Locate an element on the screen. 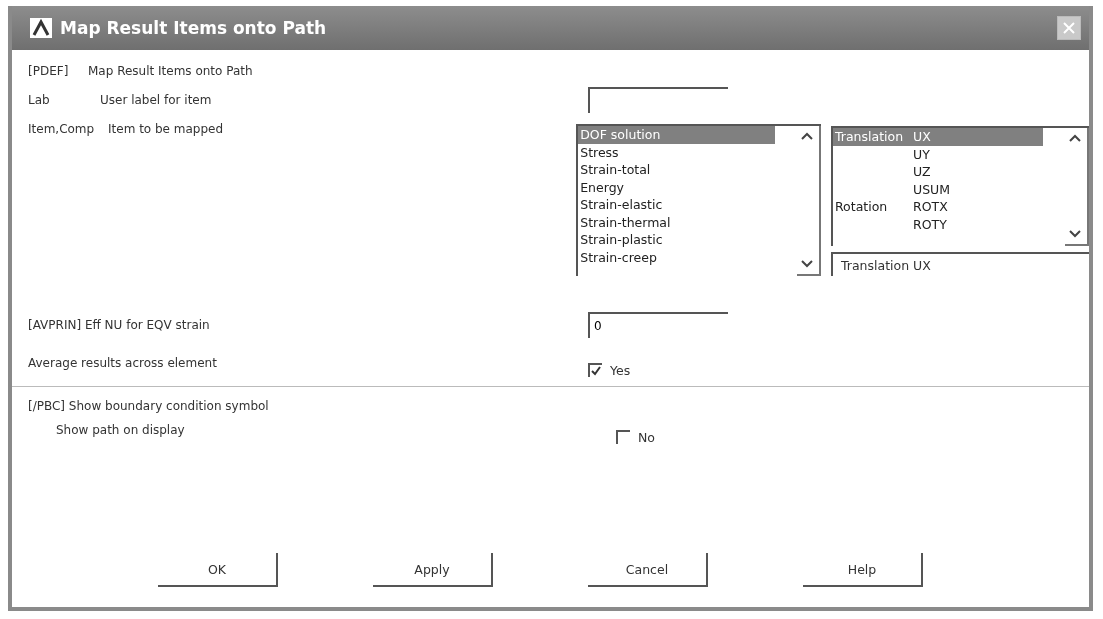 This screenshot has height=619, width=1103. command-code: [PDEF] is located at coordinates (49, 71).